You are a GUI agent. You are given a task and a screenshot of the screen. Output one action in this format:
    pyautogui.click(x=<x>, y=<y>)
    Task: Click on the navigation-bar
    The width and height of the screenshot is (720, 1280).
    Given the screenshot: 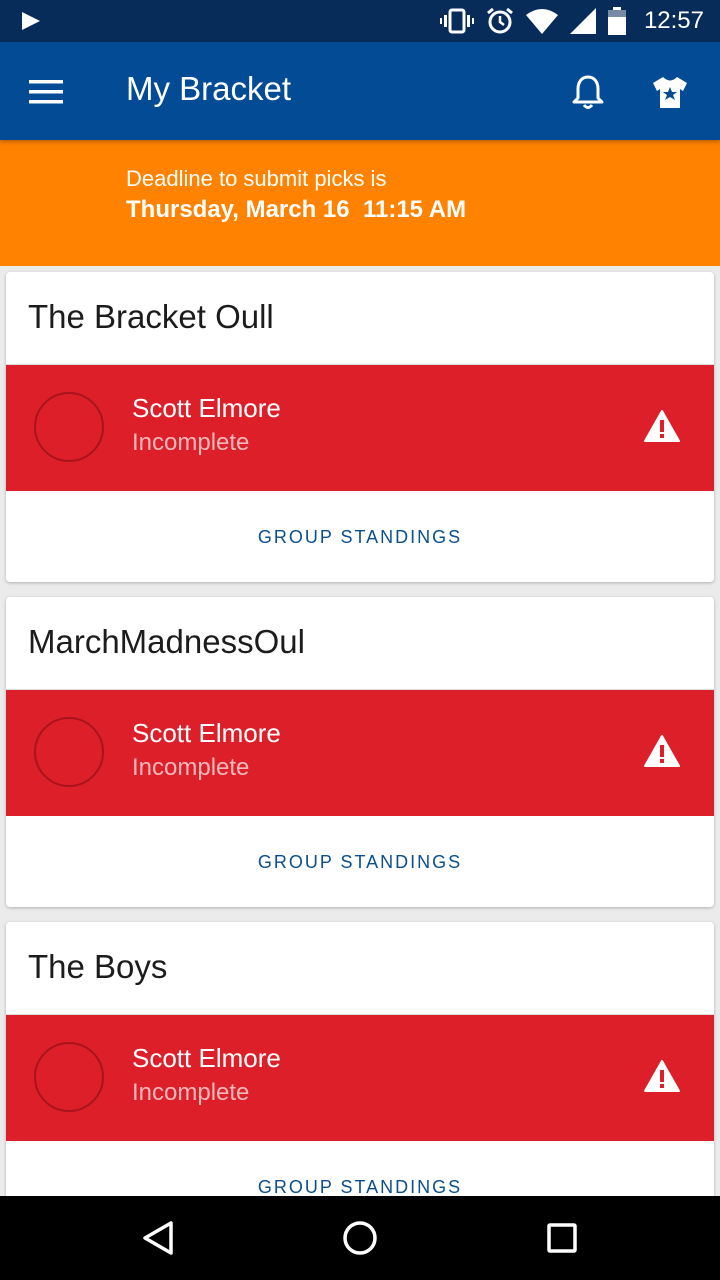 What is the action you would take?
    pyautogui.click(x=360, y=1238)
    